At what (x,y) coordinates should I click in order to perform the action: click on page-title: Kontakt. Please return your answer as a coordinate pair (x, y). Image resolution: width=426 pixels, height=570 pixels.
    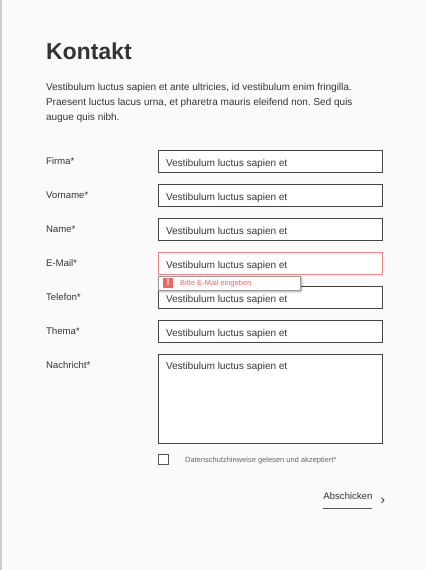
    Looking at the image, I should click on (89, 52).